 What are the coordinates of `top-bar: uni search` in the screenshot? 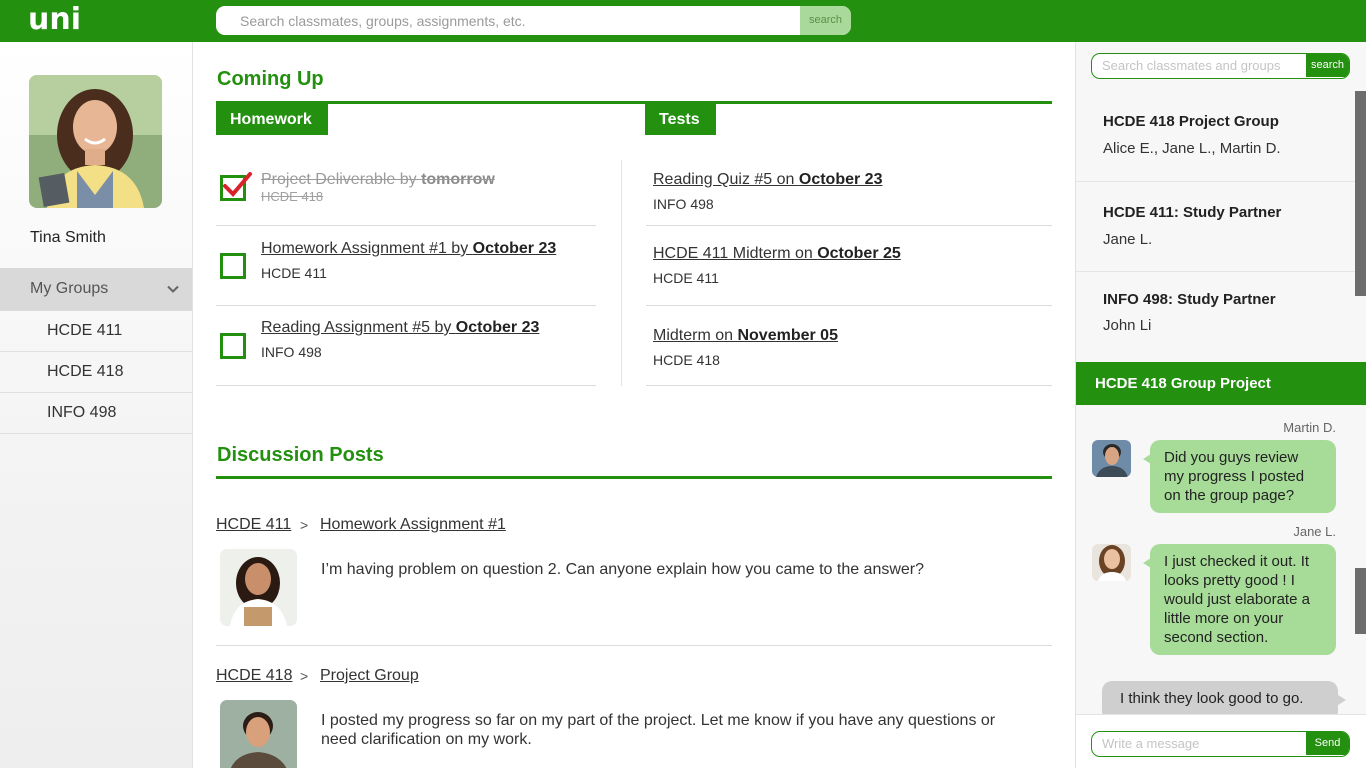 It's located at (683, 21).